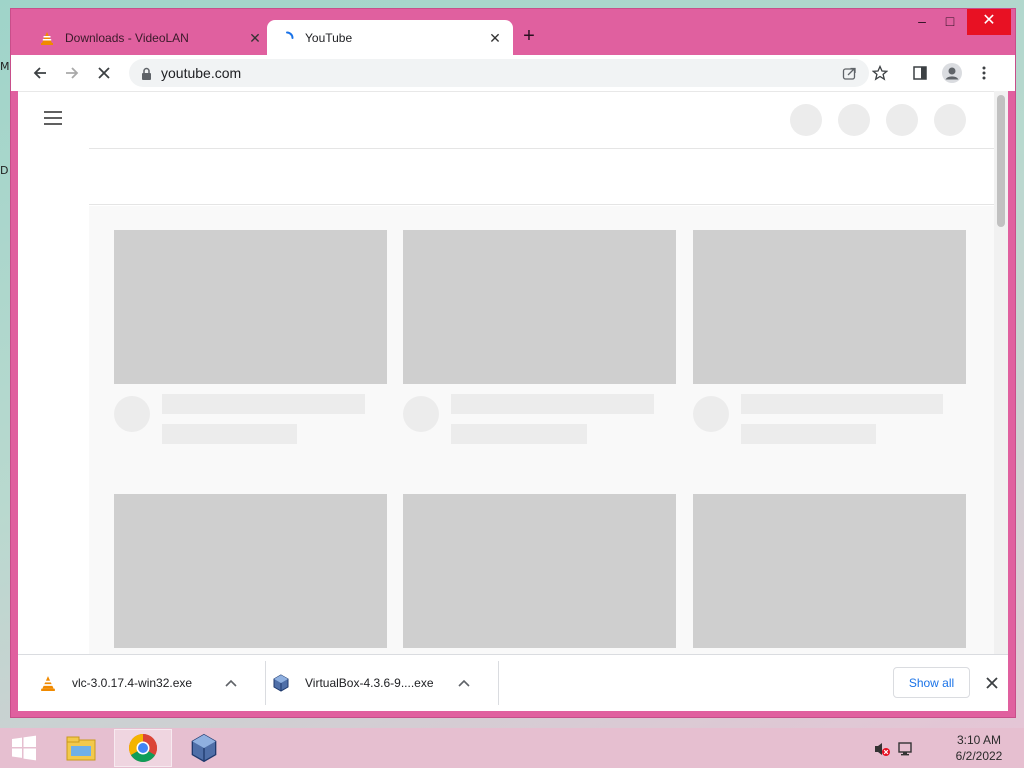  I want to click on close-icon, so click(992, 683).